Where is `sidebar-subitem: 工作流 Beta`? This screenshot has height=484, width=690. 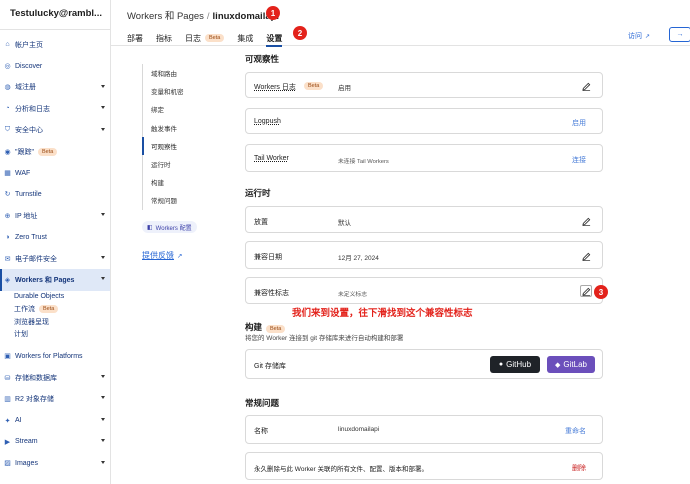 sidebar-subitem: 工作流 Beta is located at coordinates (55, 309).